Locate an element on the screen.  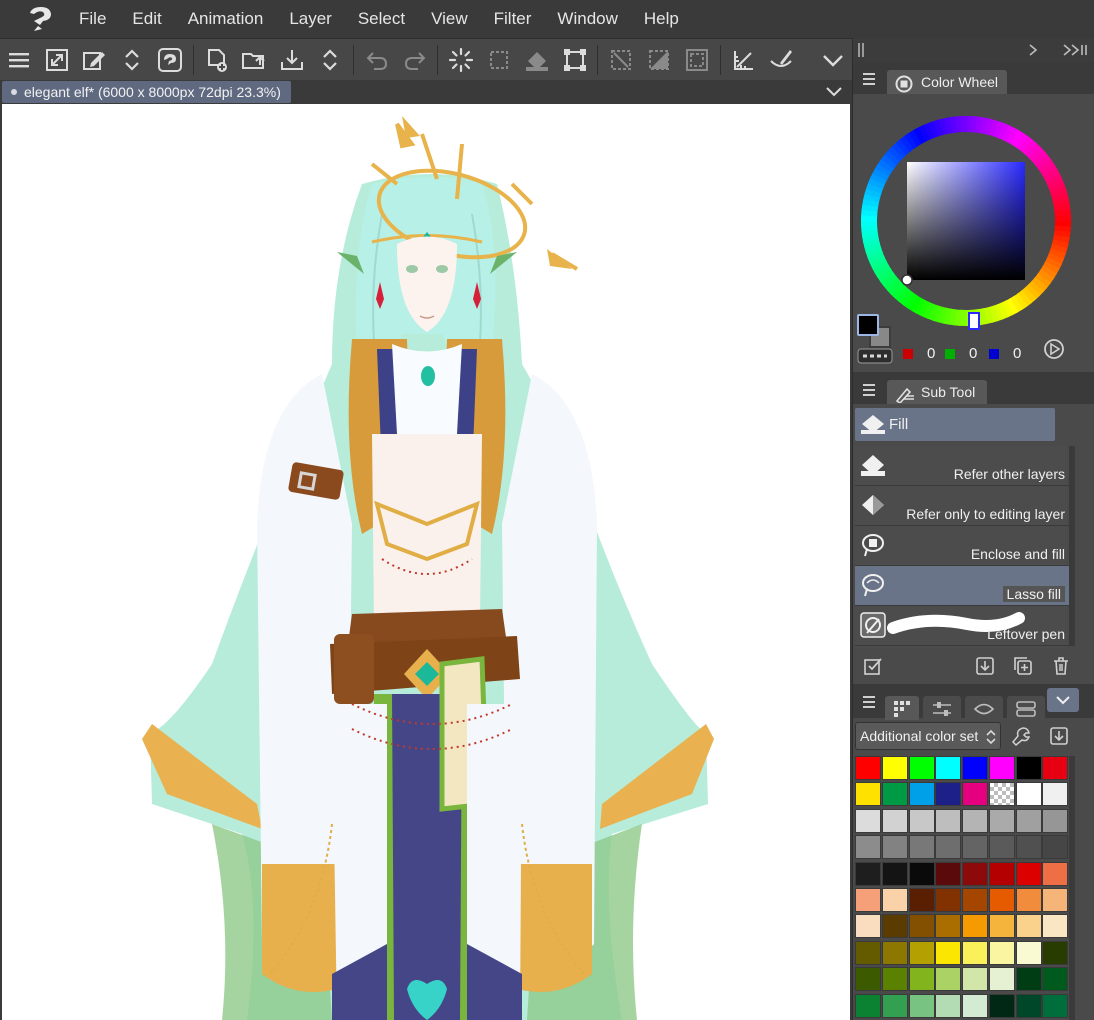
app-icon is located at coordinates (170, 60).